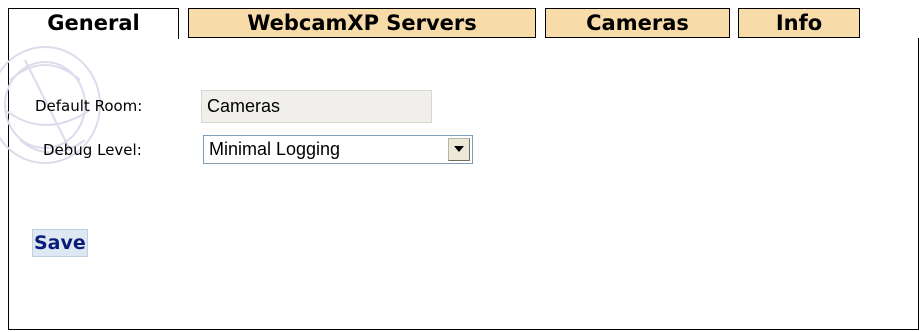 Image resolution: width=919 pixels, height=332 pixels. I want to click on tab-webcamxp-servers: WebcamXP Servers, so click(362, 23).